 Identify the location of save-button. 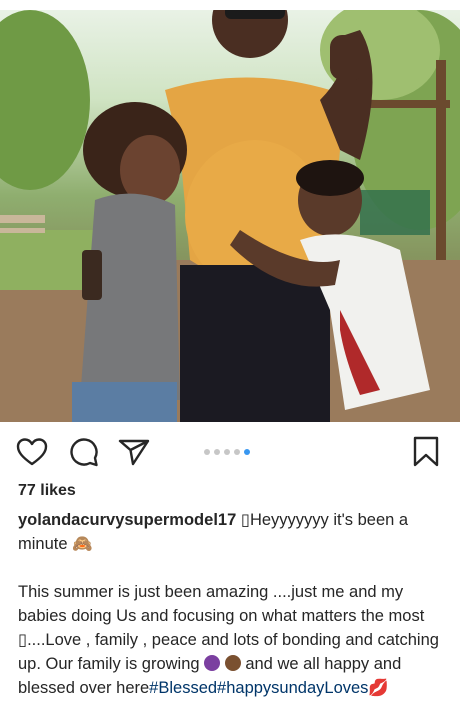
(426, 452).